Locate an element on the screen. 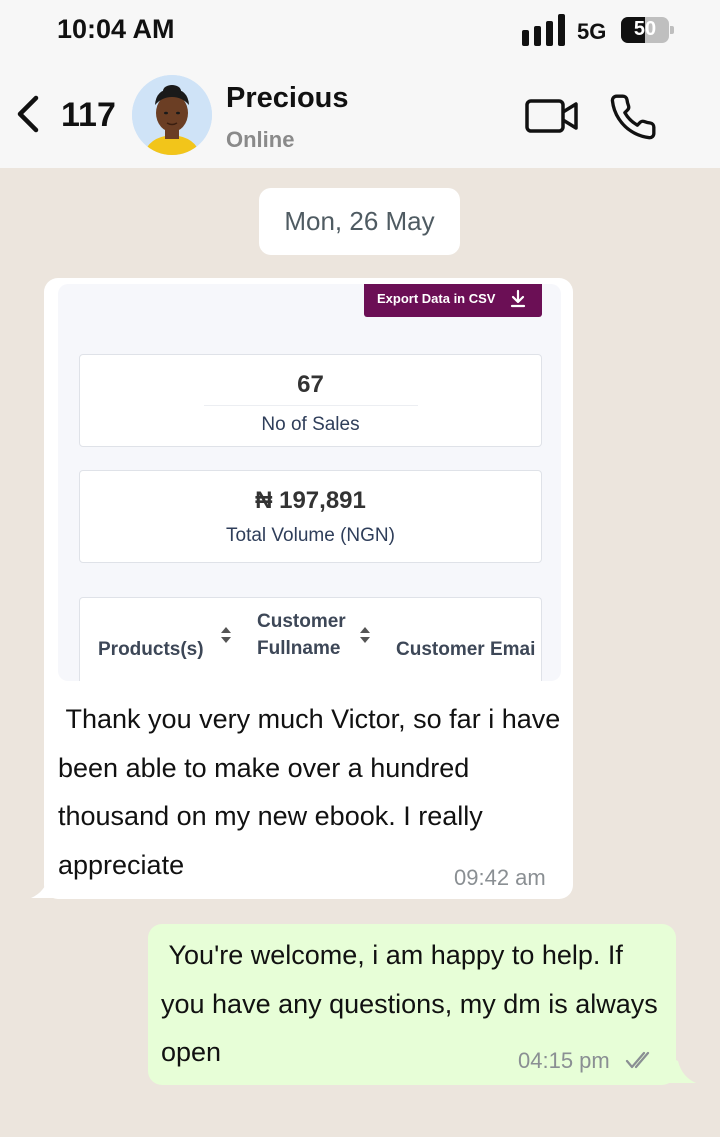  date-separator: Mon, 26 May is located at coordinates (359, 221).